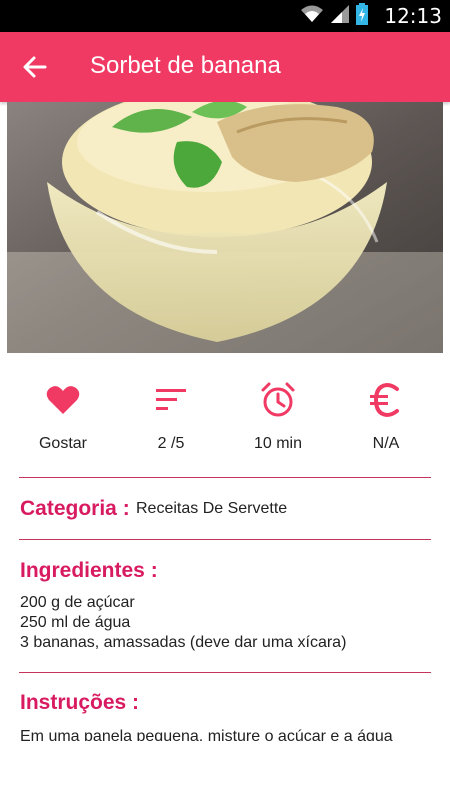  I want to click on like-label: Gostar, so click(62, 443).